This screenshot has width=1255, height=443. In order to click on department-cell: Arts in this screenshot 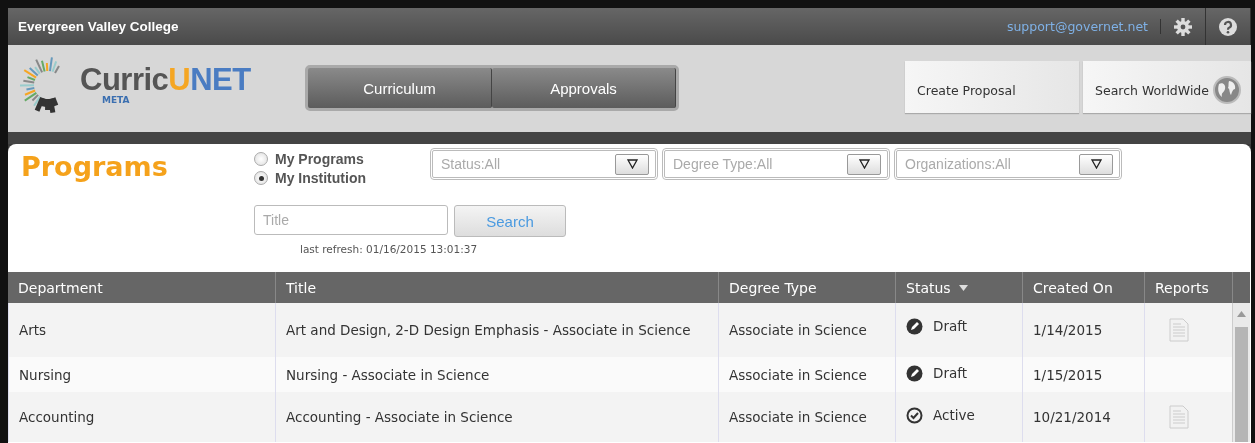, I will do `click(141, 330)`.